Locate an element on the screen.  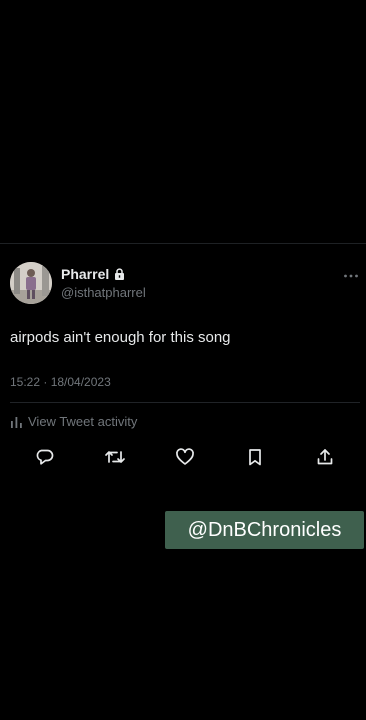
like-button is located at coordinates (185, 457).